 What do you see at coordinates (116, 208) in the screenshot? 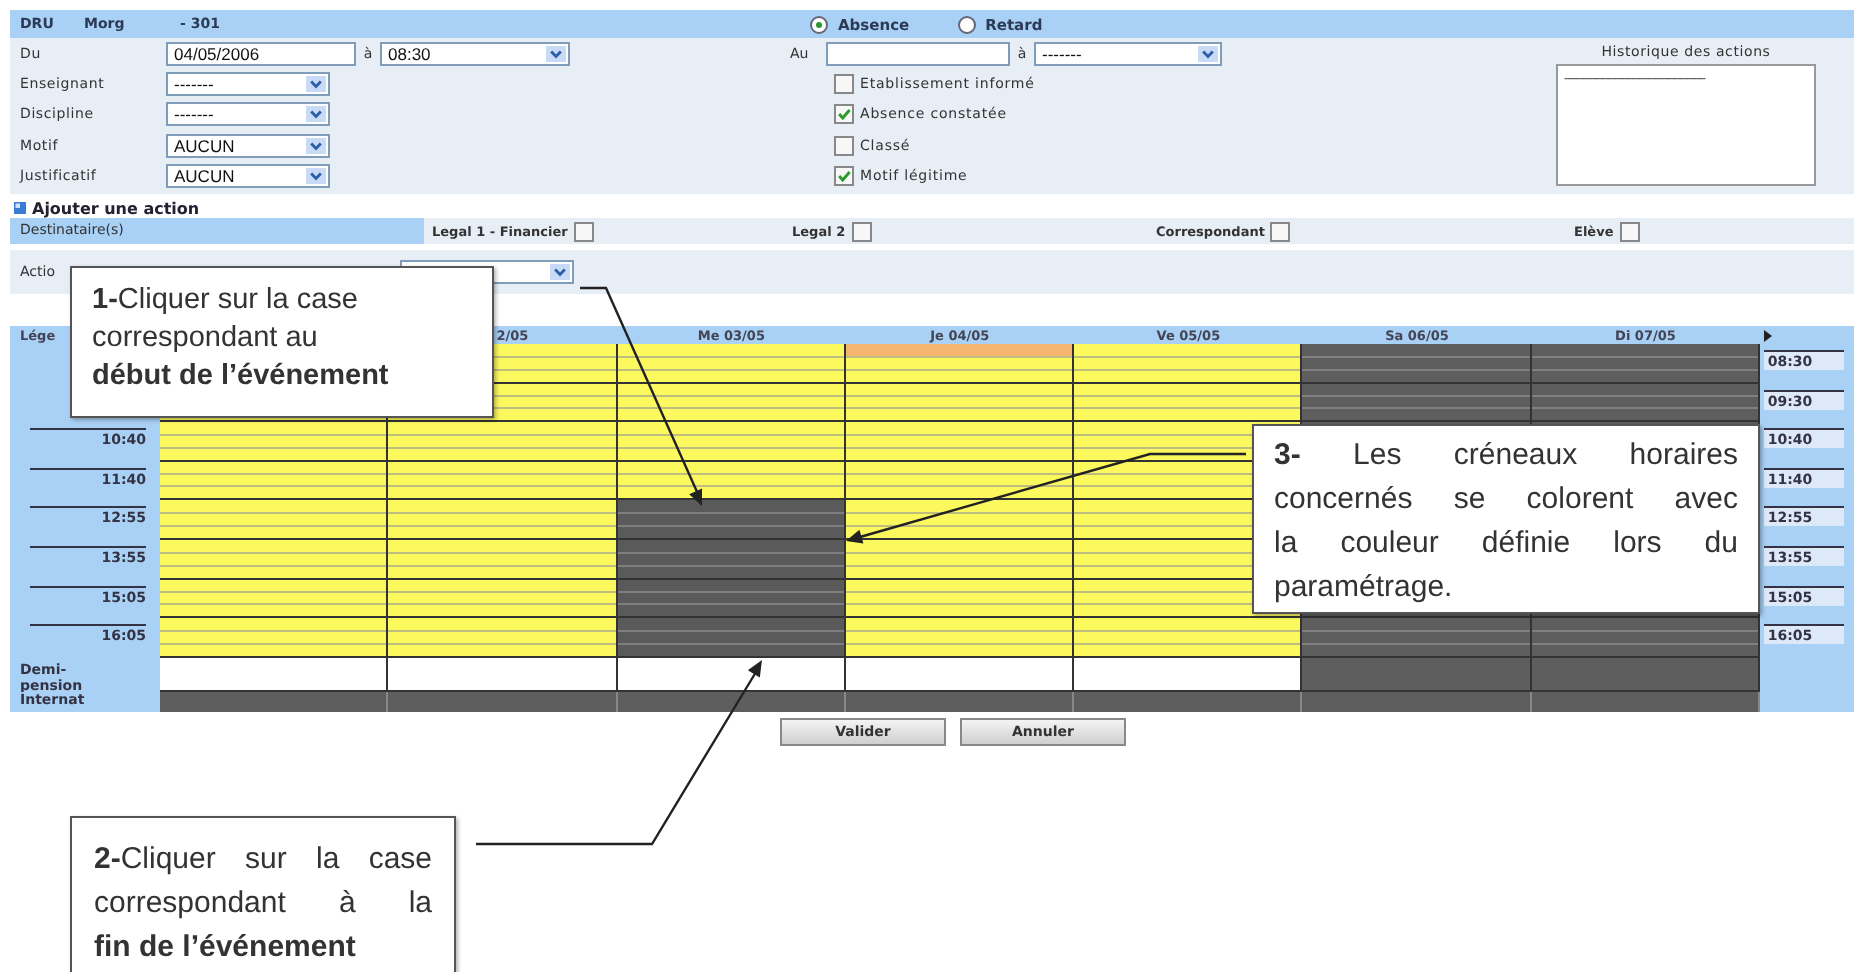
I see `section-title: Ajouter une action` at bounding box center [116, 208].